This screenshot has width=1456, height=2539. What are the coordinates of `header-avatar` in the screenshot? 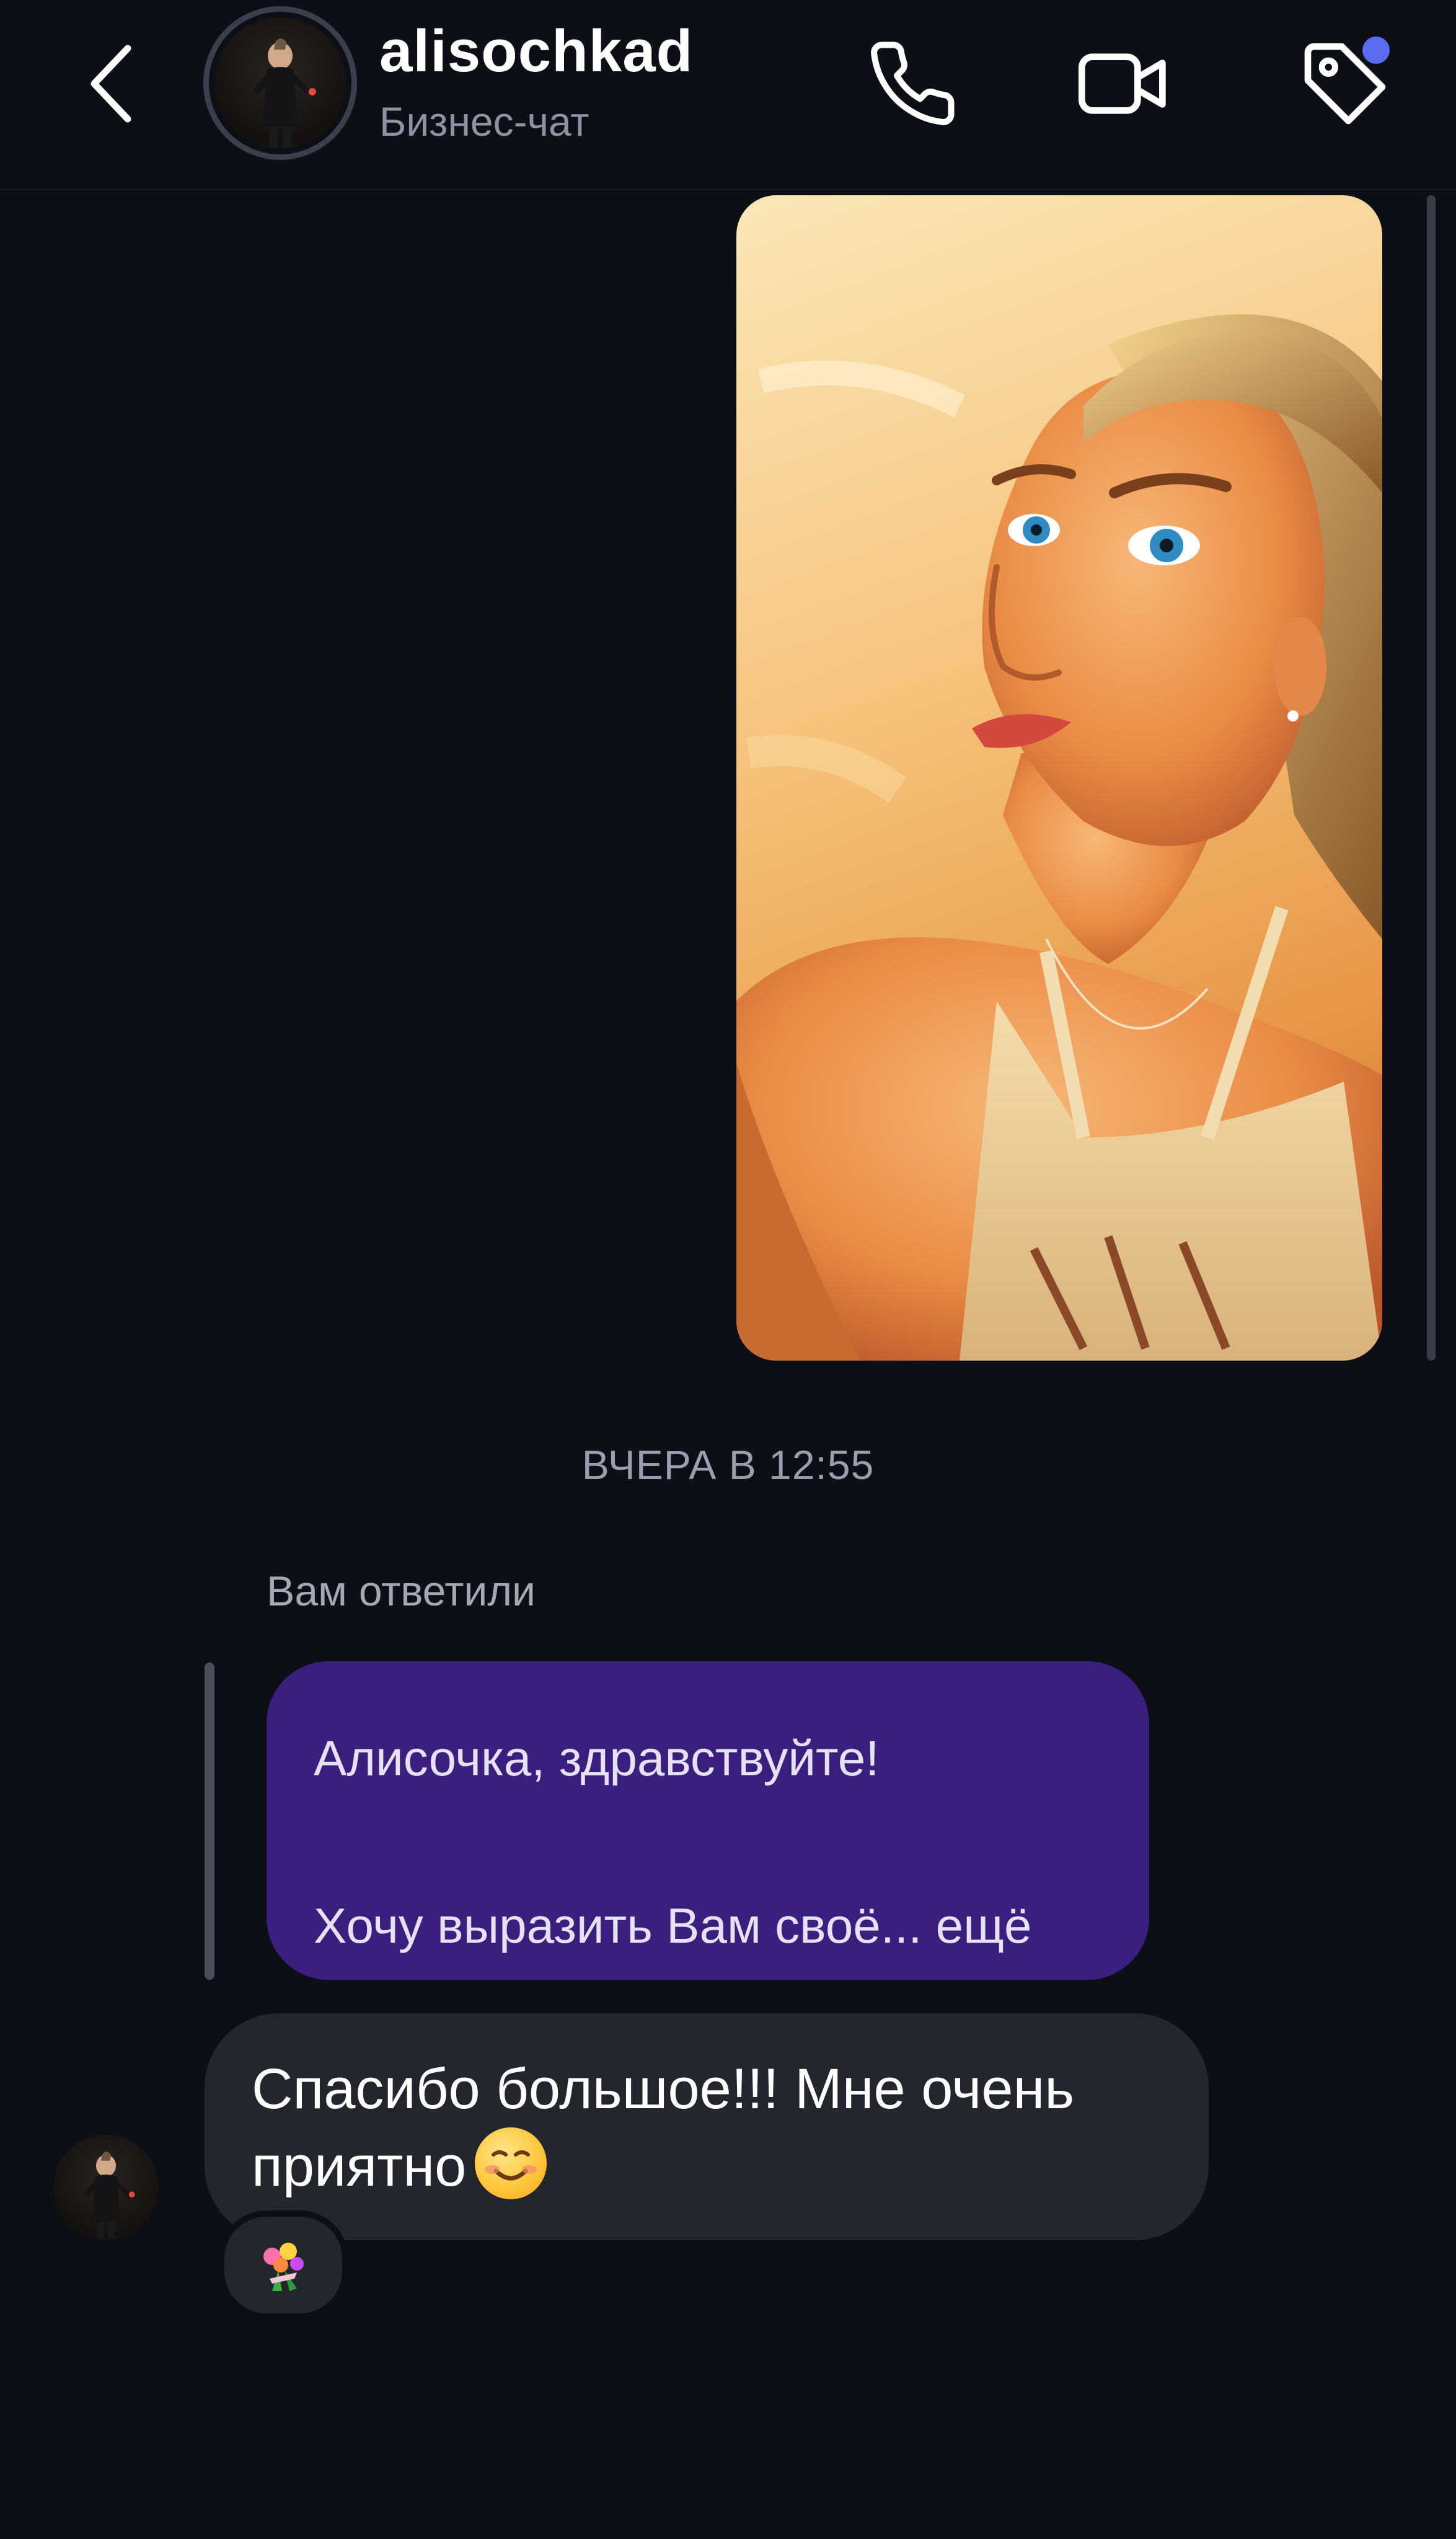 It's located at (280, 83).